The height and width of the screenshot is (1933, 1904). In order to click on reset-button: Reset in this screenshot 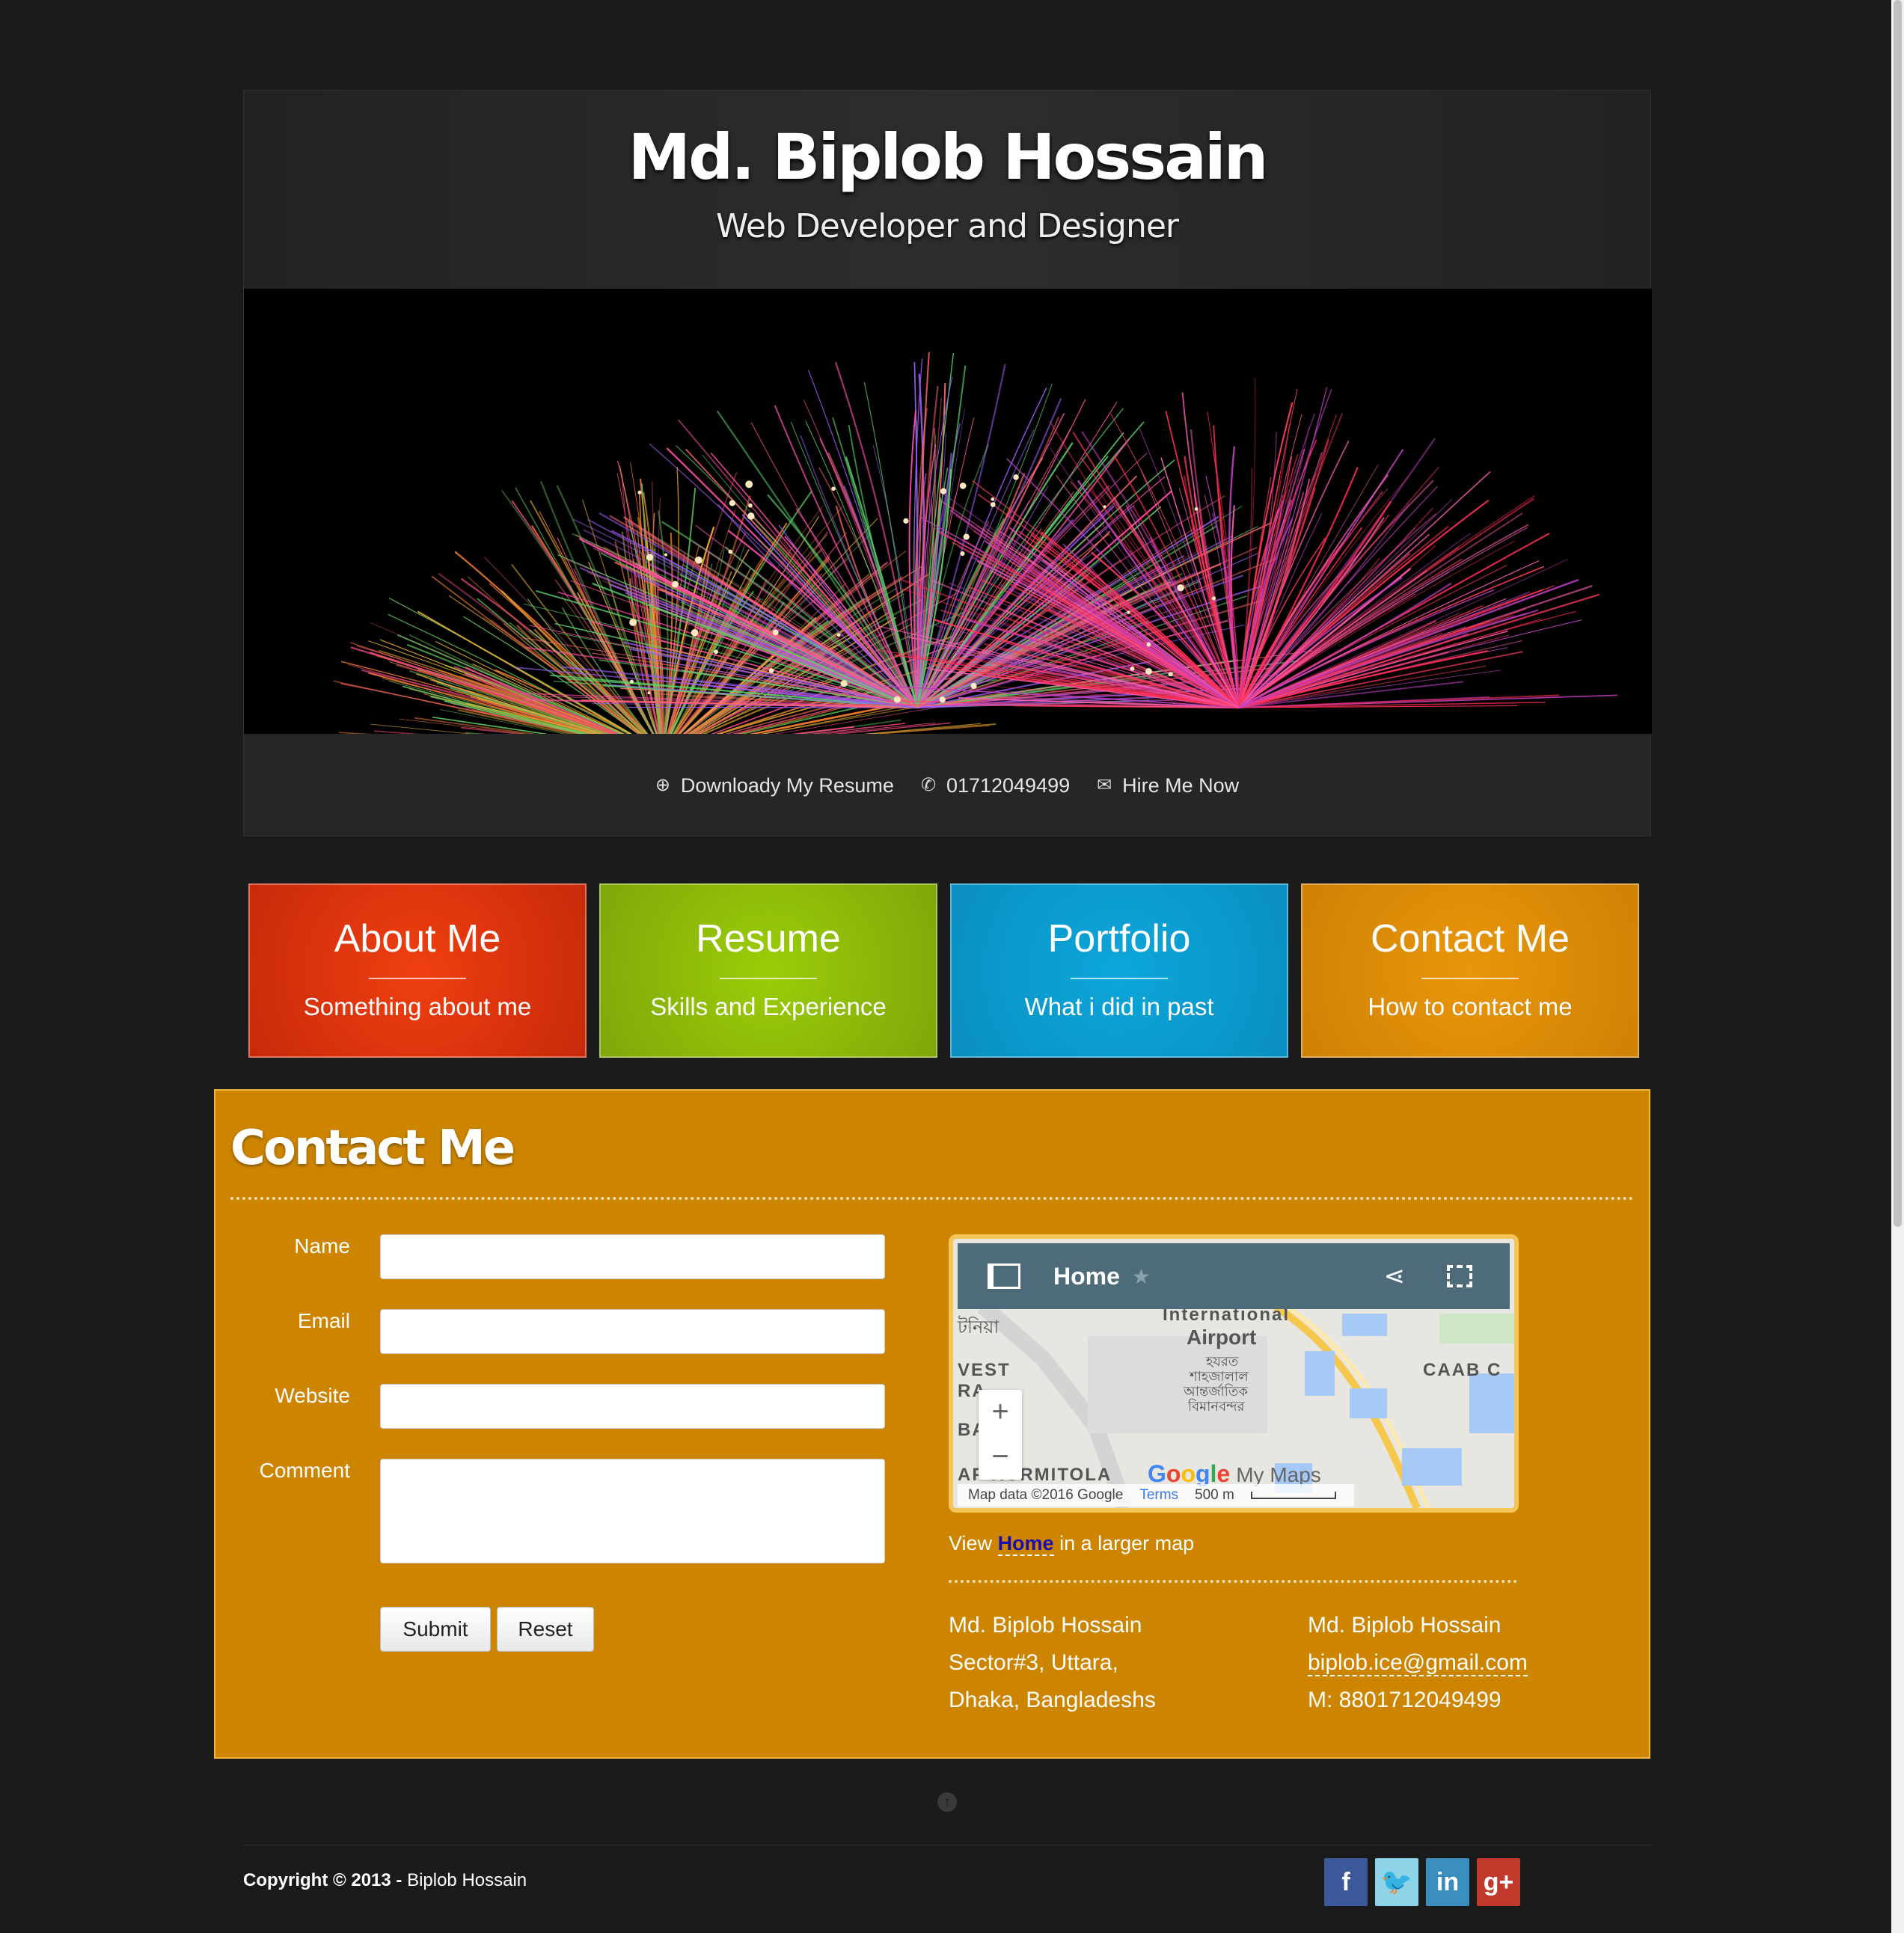, I will do `click(545, 1629)`.